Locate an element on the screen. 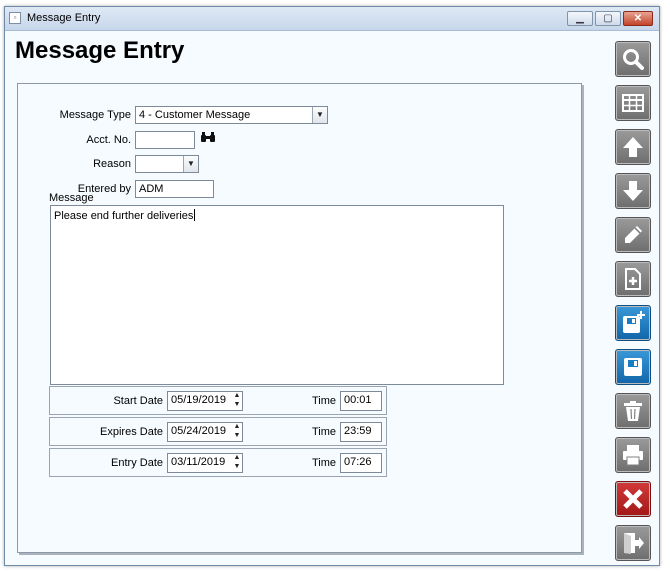  next-record-button is located at coordinates (633, 191).